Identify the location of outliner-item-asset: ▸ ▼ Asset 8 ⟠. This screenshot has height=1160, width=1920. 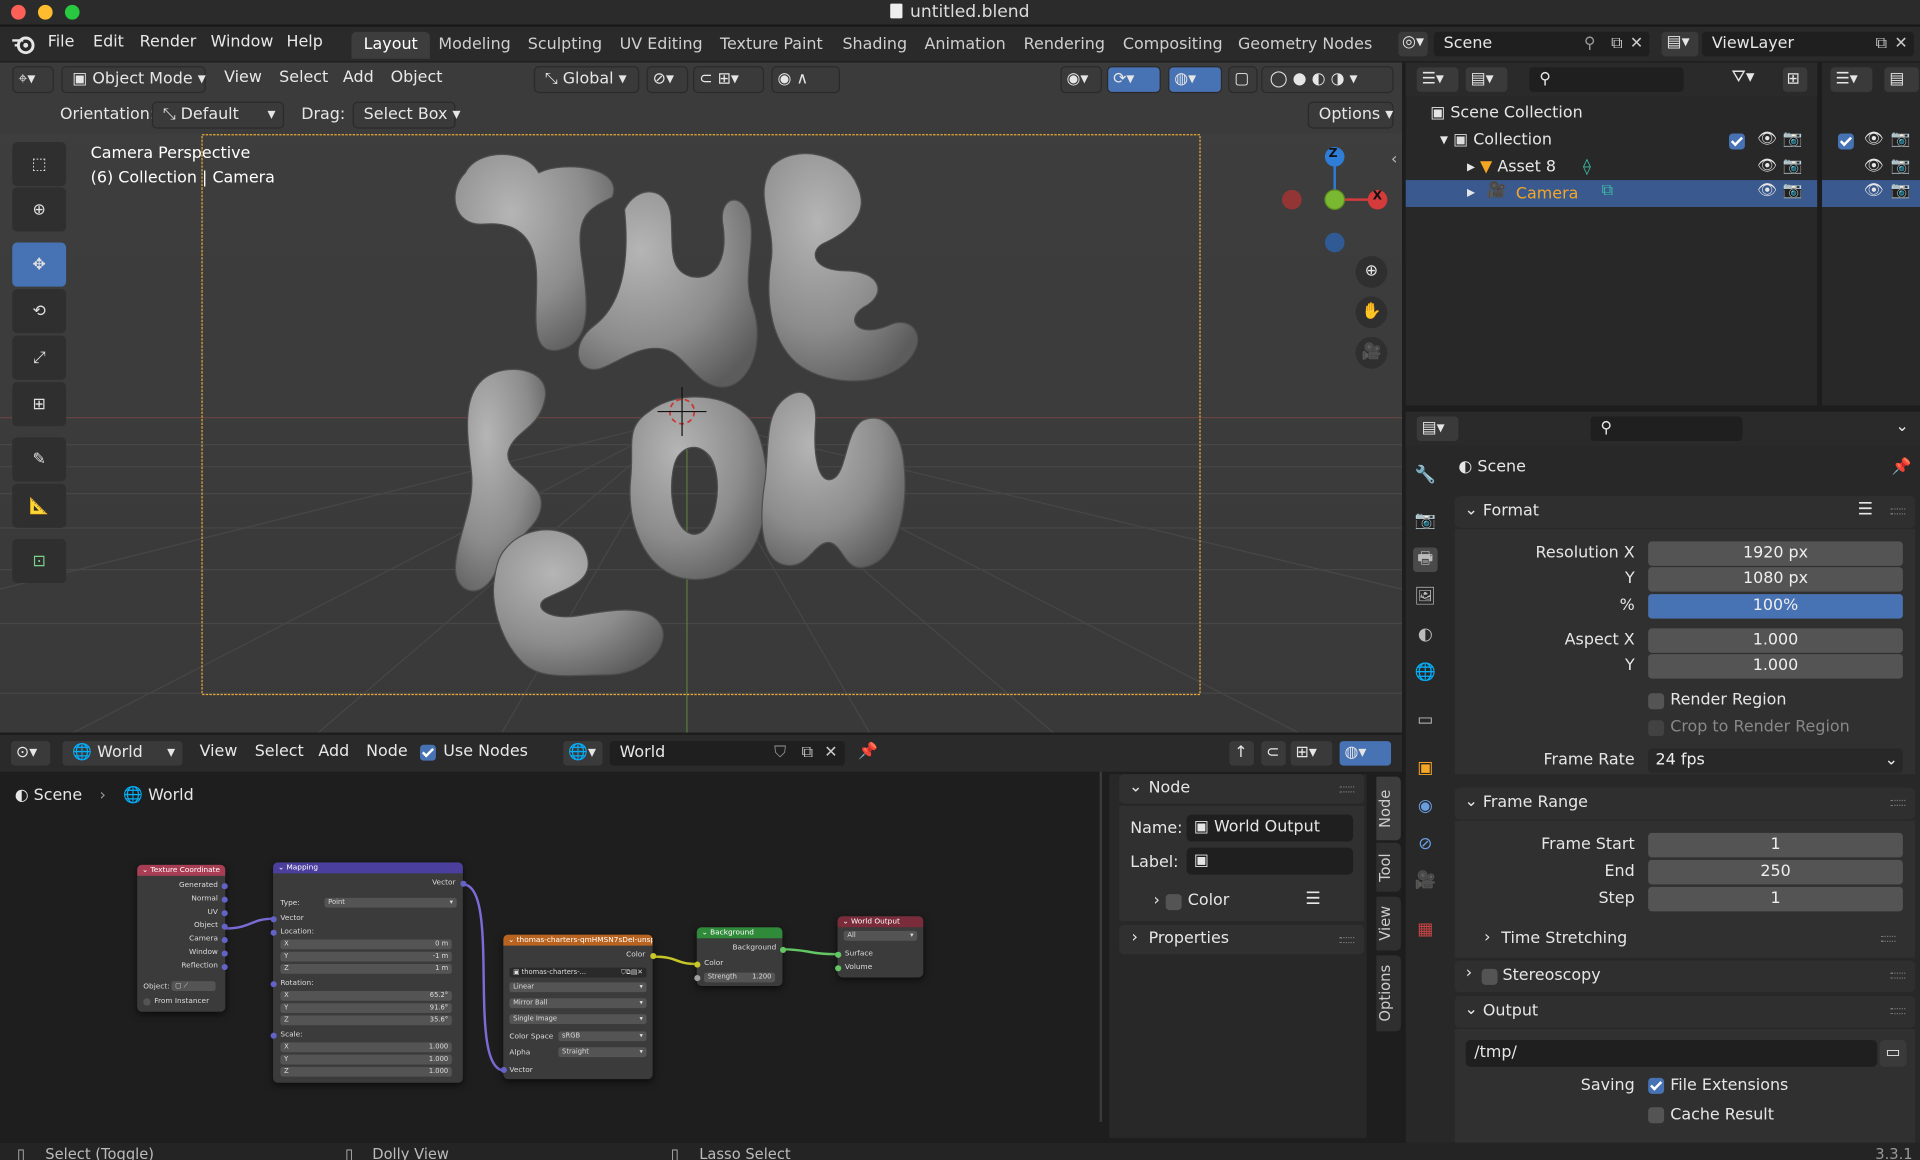
(1529, 167).